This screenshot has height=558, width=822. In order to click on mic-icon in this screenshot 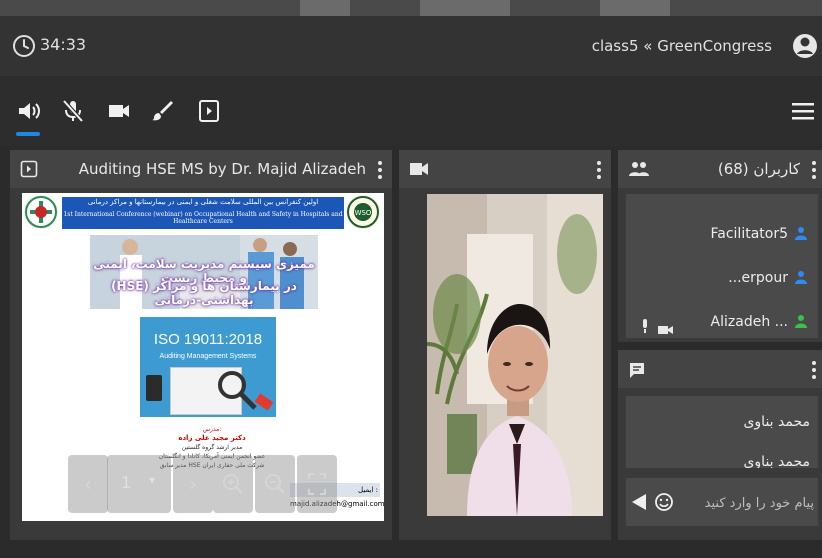, I will do `click(645, 325)`.